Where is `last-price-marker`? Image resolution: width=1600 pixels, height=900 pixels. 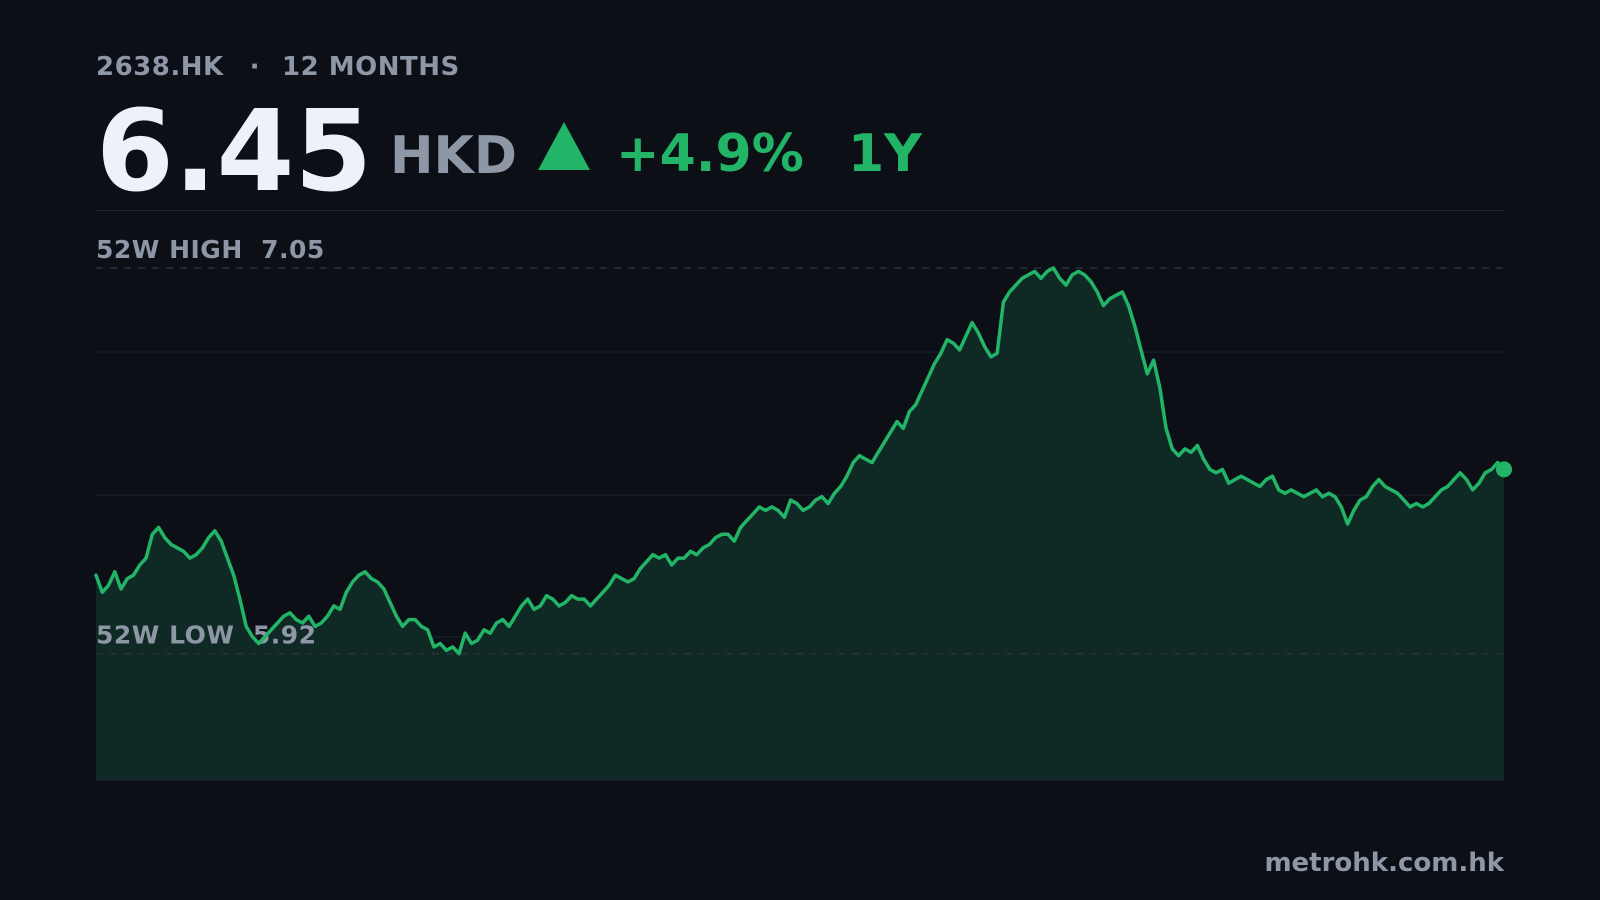 last-price-marker is located at coordinates (1504, 469).